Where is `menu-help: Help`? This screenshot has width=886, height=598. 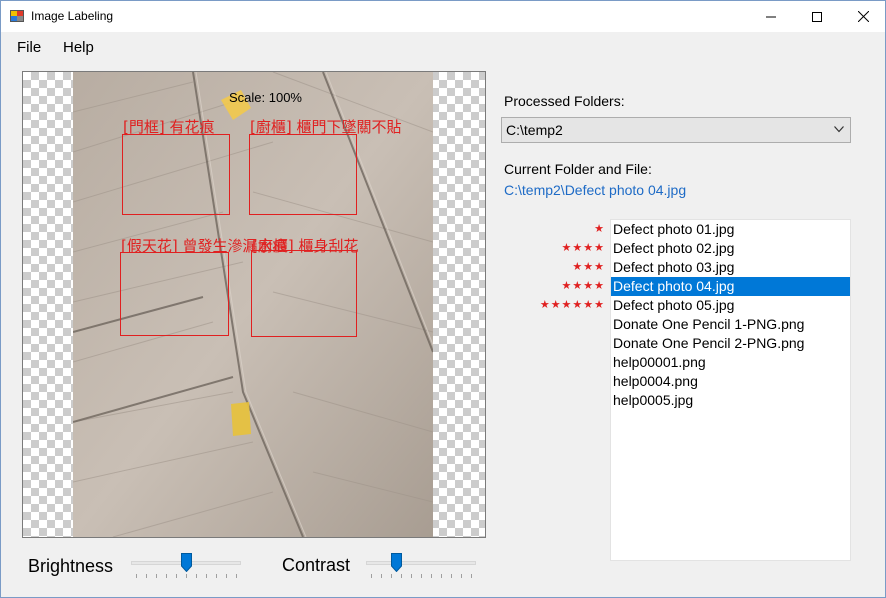 menu-help: Help is located at coordinates (78, 47).